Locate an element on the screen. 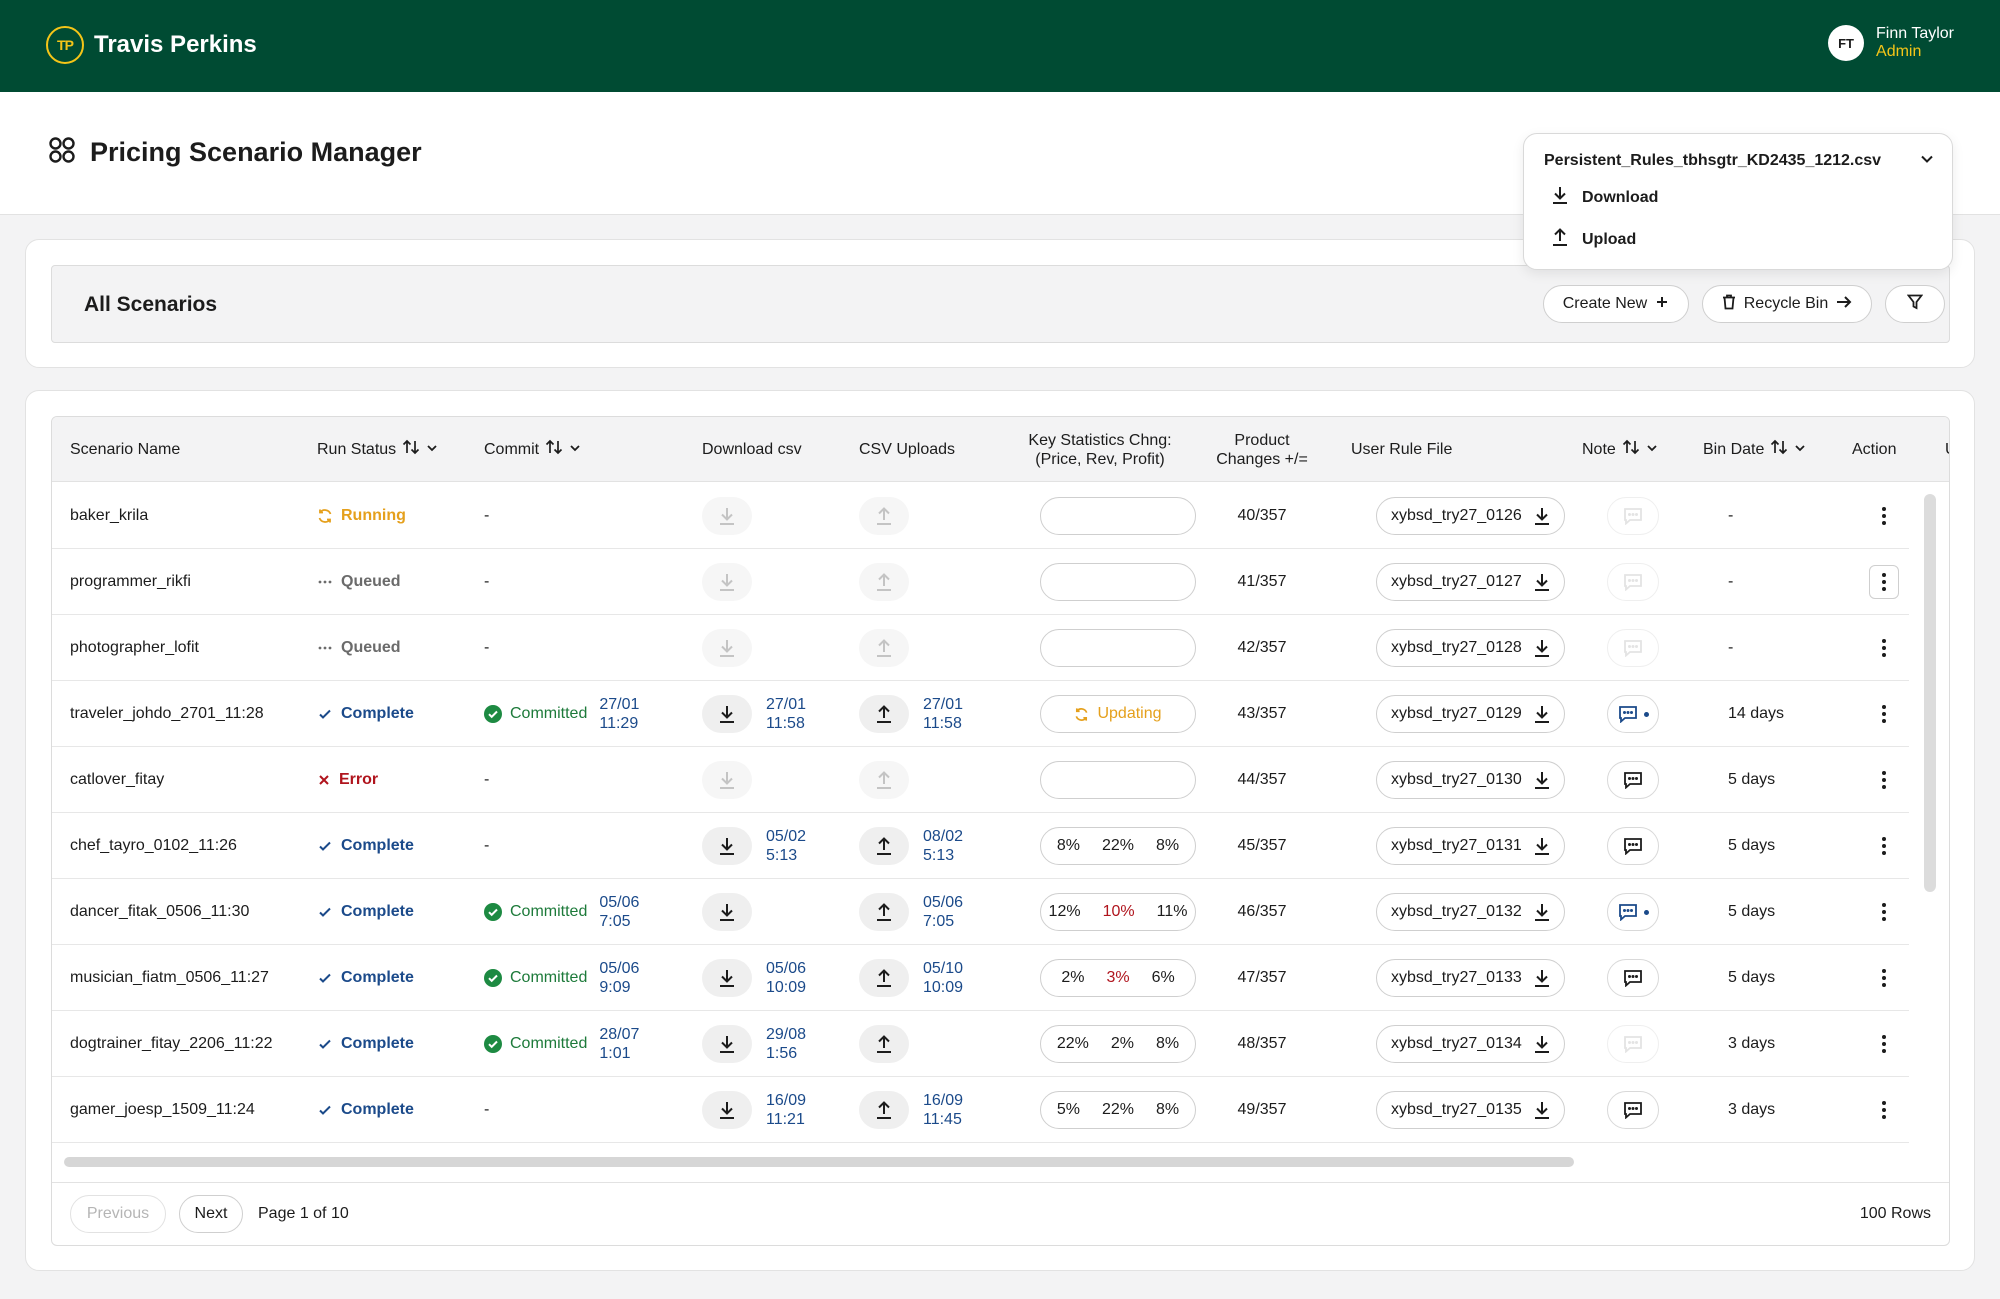  rule-file-download-button: xybsd_try27_0129 is located at coordinates (1470, 714).